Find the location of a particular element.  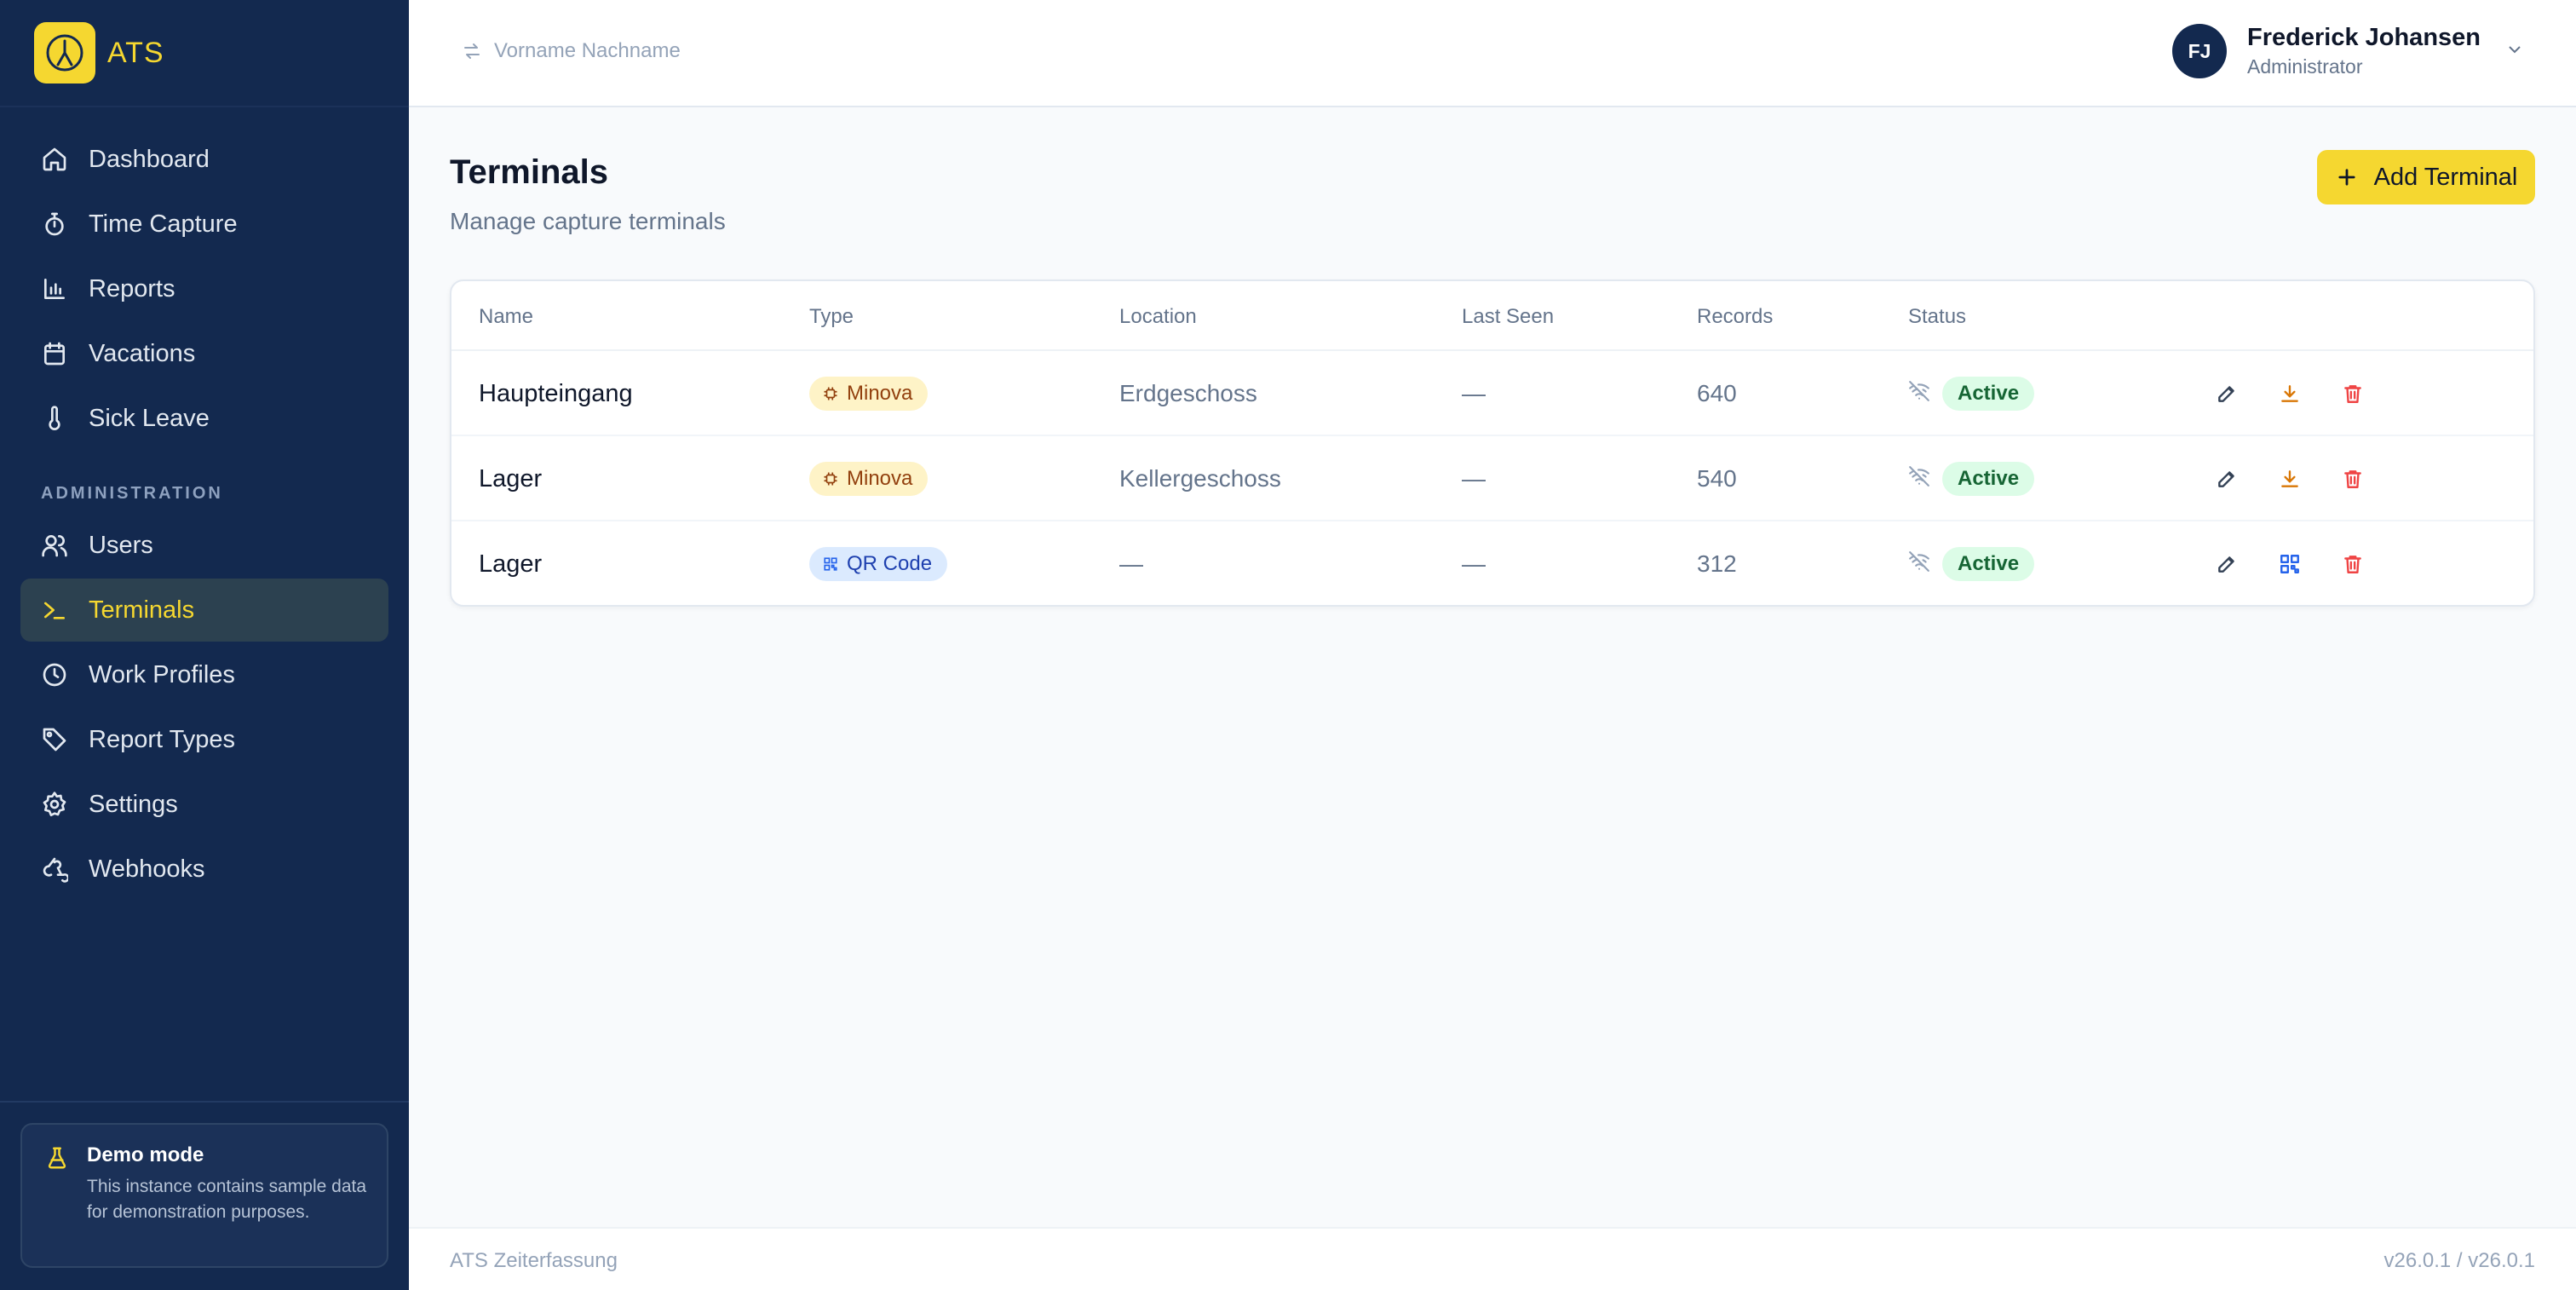

sidebar-item-label: Work Profiles is located at coordinates (162, 674).